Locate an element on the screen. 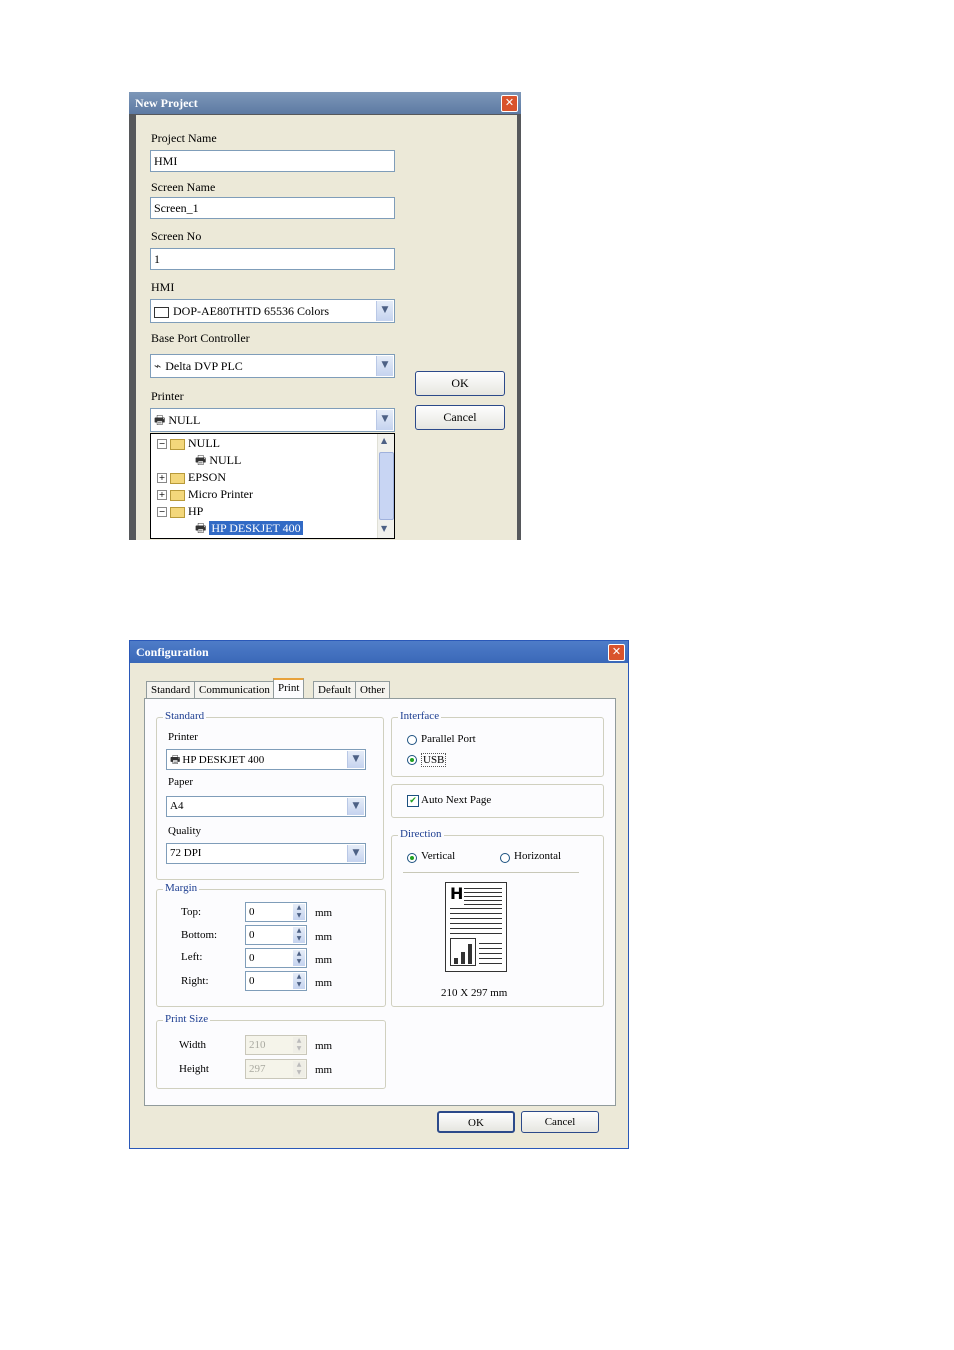  parallel-port-label: Parallel Port is located at coordinates (448, 739).